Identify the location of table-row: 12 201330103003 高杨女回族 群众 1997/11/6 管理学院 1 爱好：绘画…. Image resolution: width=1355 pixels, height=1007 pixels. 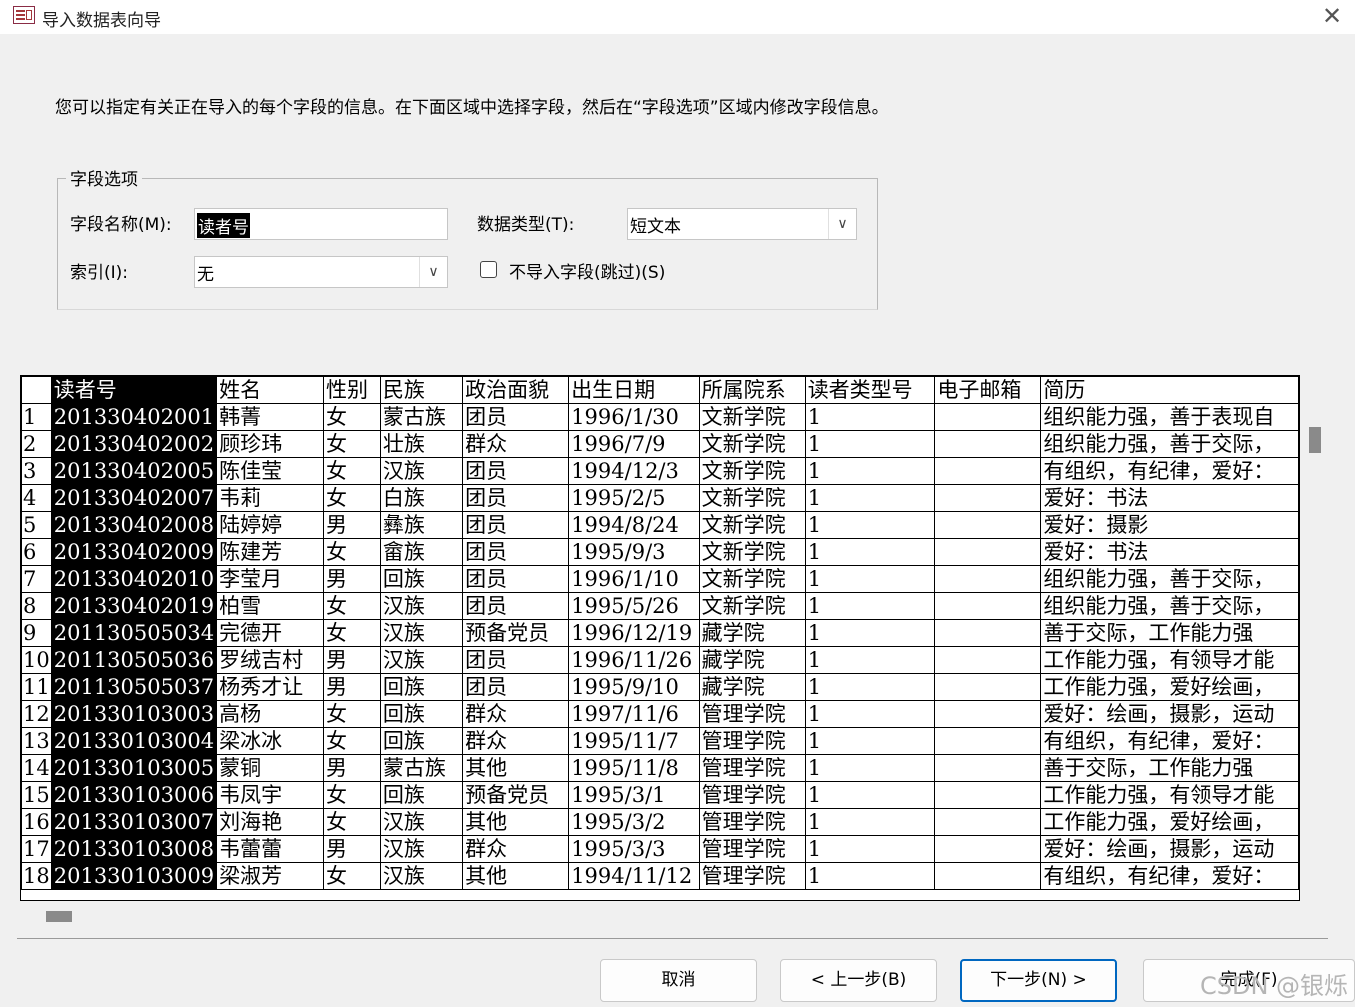
(660, 714).